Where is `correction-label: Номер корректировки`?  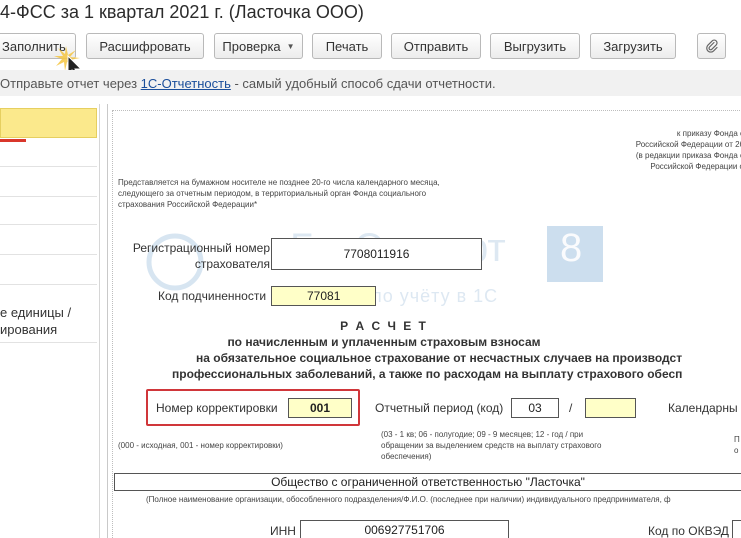 correction-label: Номер корректировки is located at coordinates (217, 408).